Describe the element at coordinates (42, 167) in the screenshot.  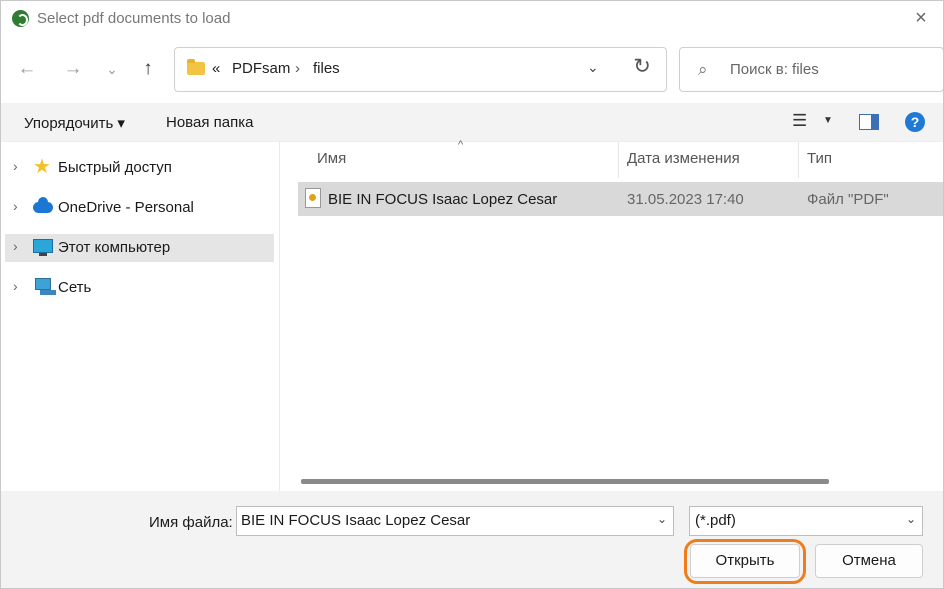
I see `star-icon: ★` at that location.